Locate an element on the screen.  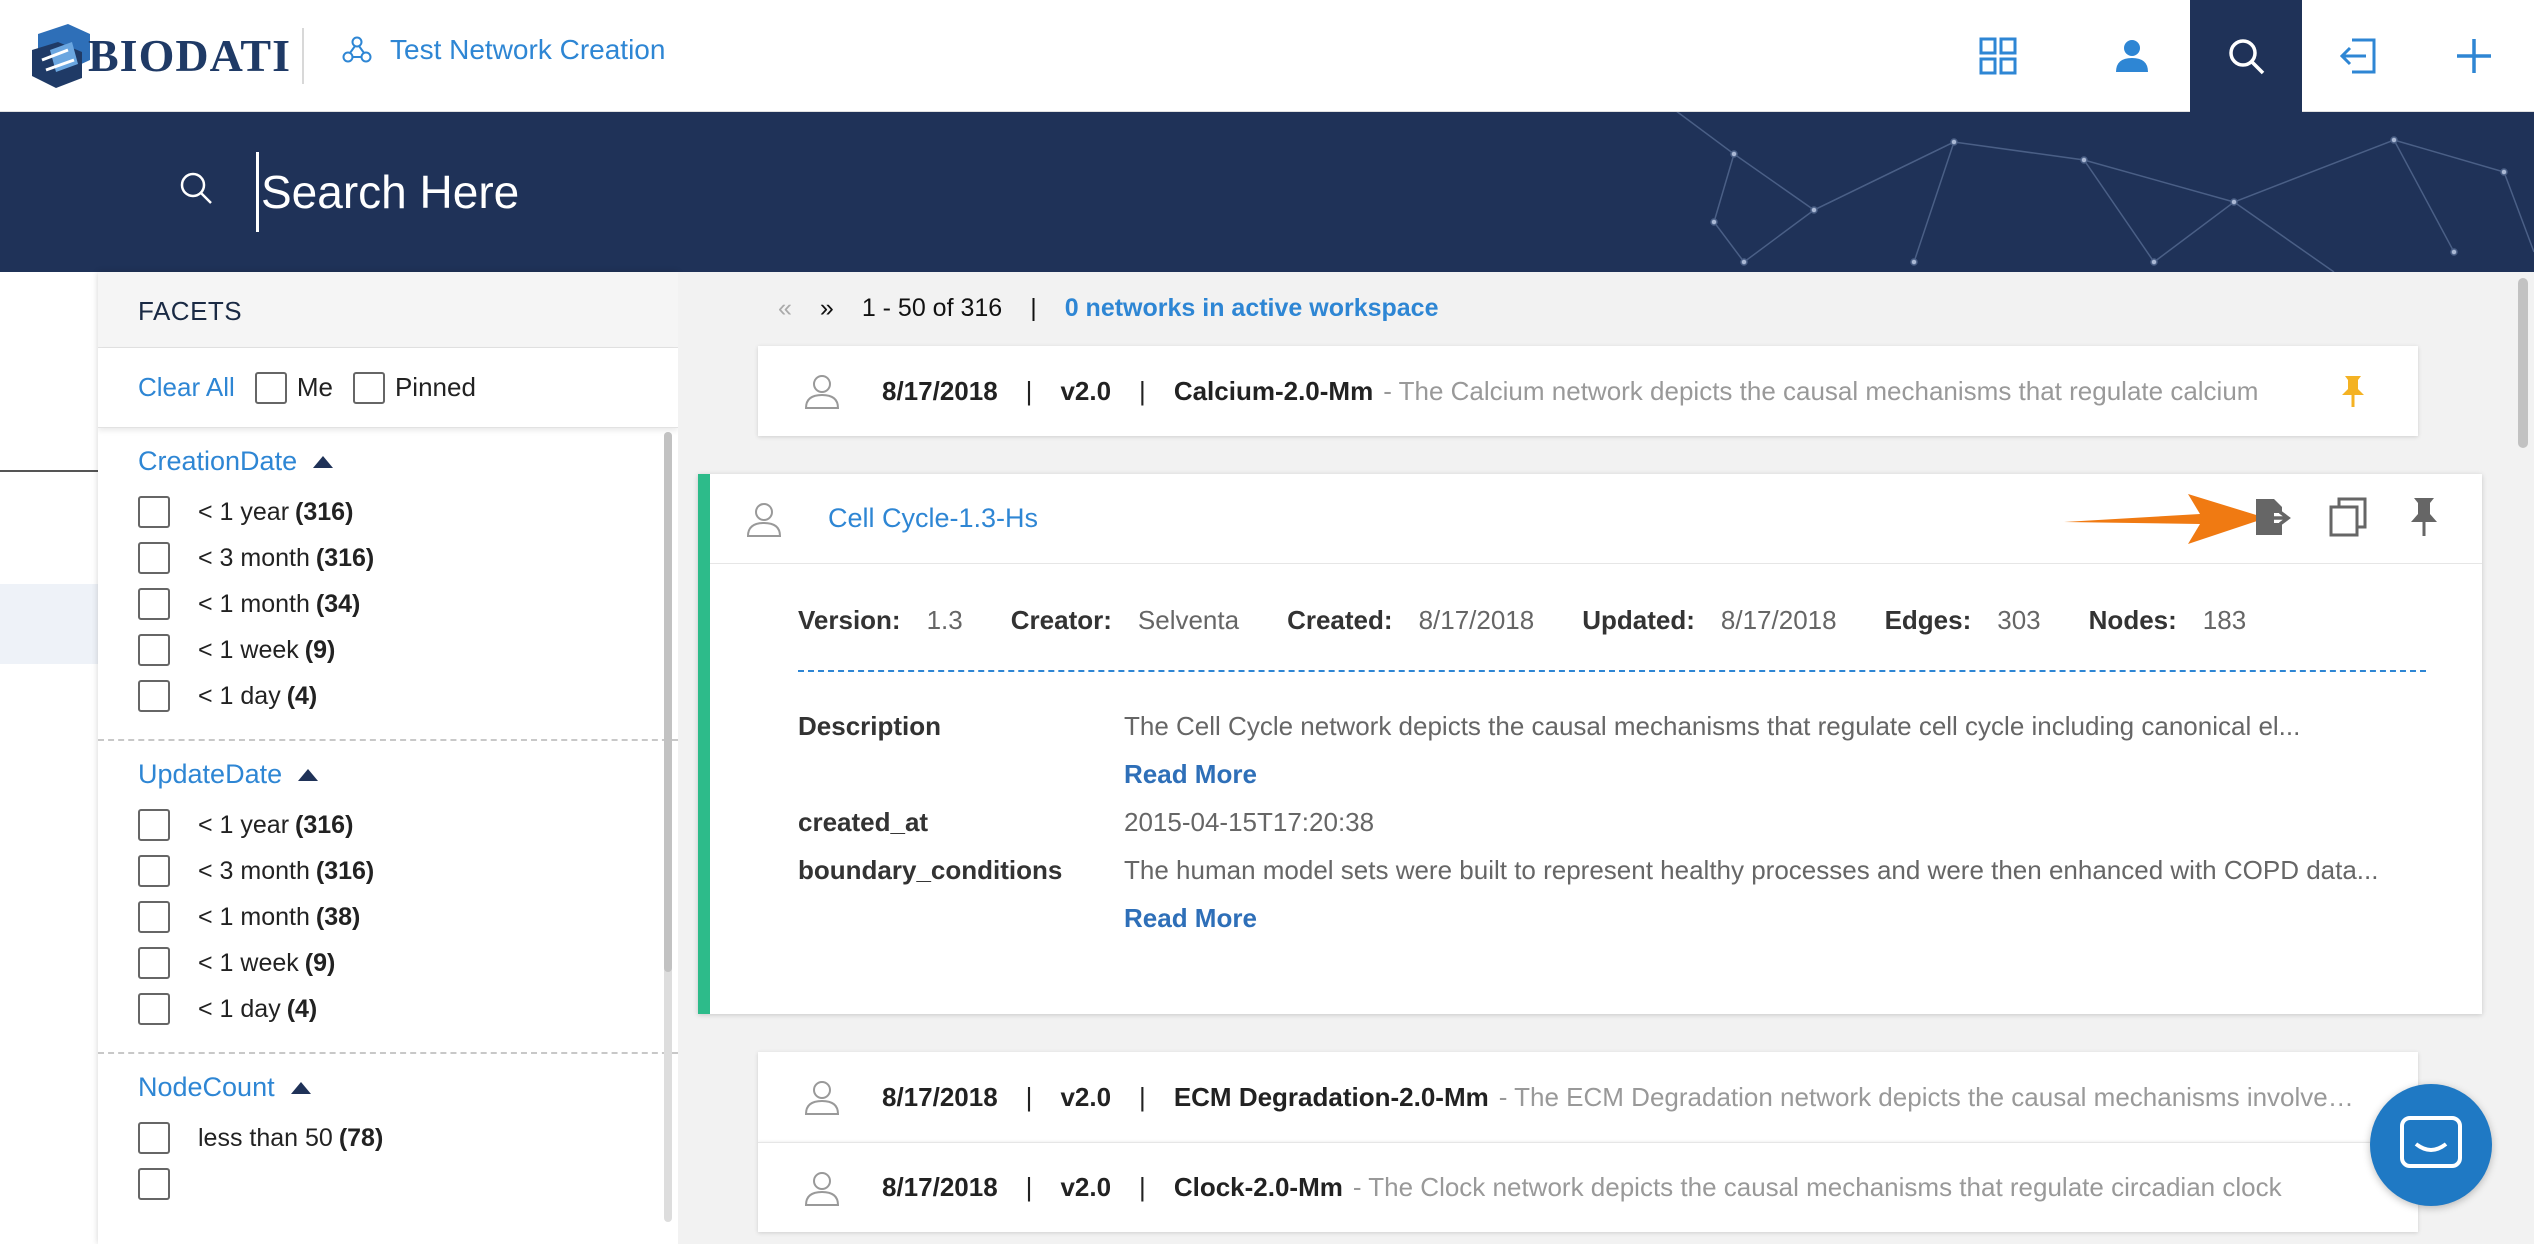
me-label: Me is located at coordinates (314, 387).